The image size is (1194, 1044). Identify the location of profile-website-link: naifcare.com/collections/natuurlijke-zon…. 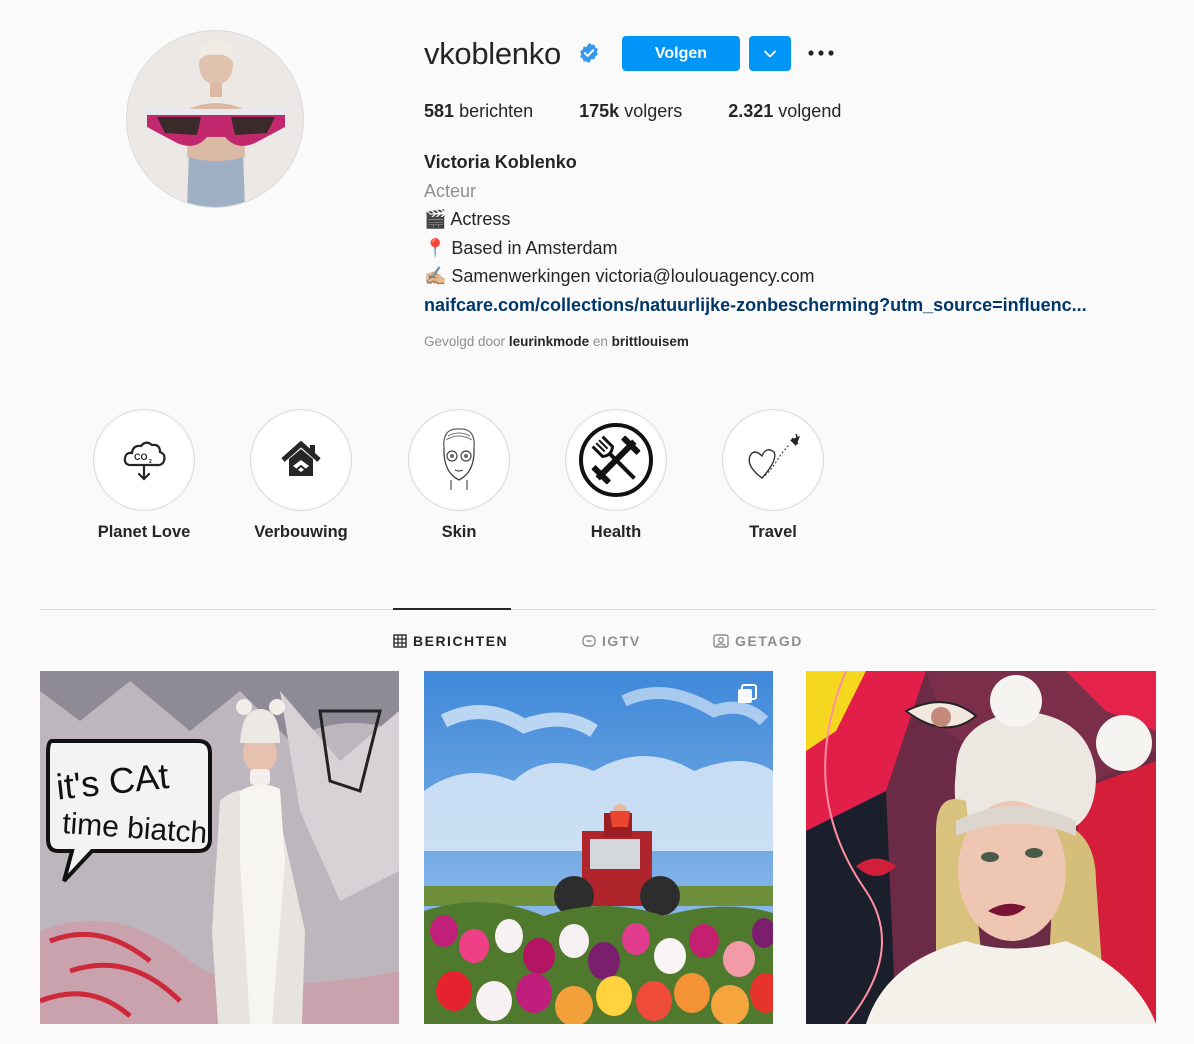
(794, 305).